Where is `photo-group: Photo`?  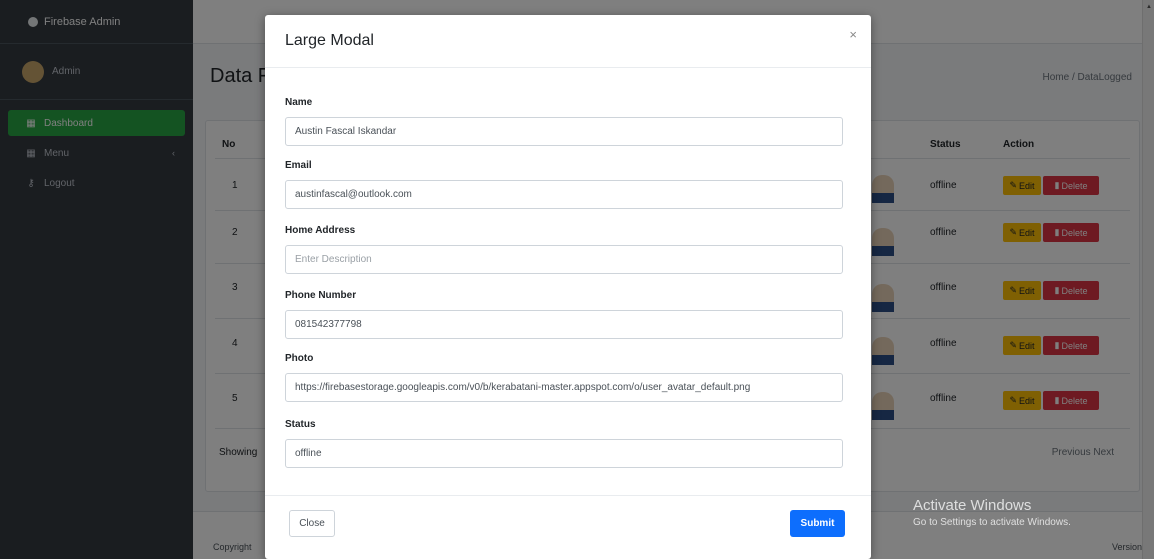 photo-group: Photo is located at coordinates (564, 377).